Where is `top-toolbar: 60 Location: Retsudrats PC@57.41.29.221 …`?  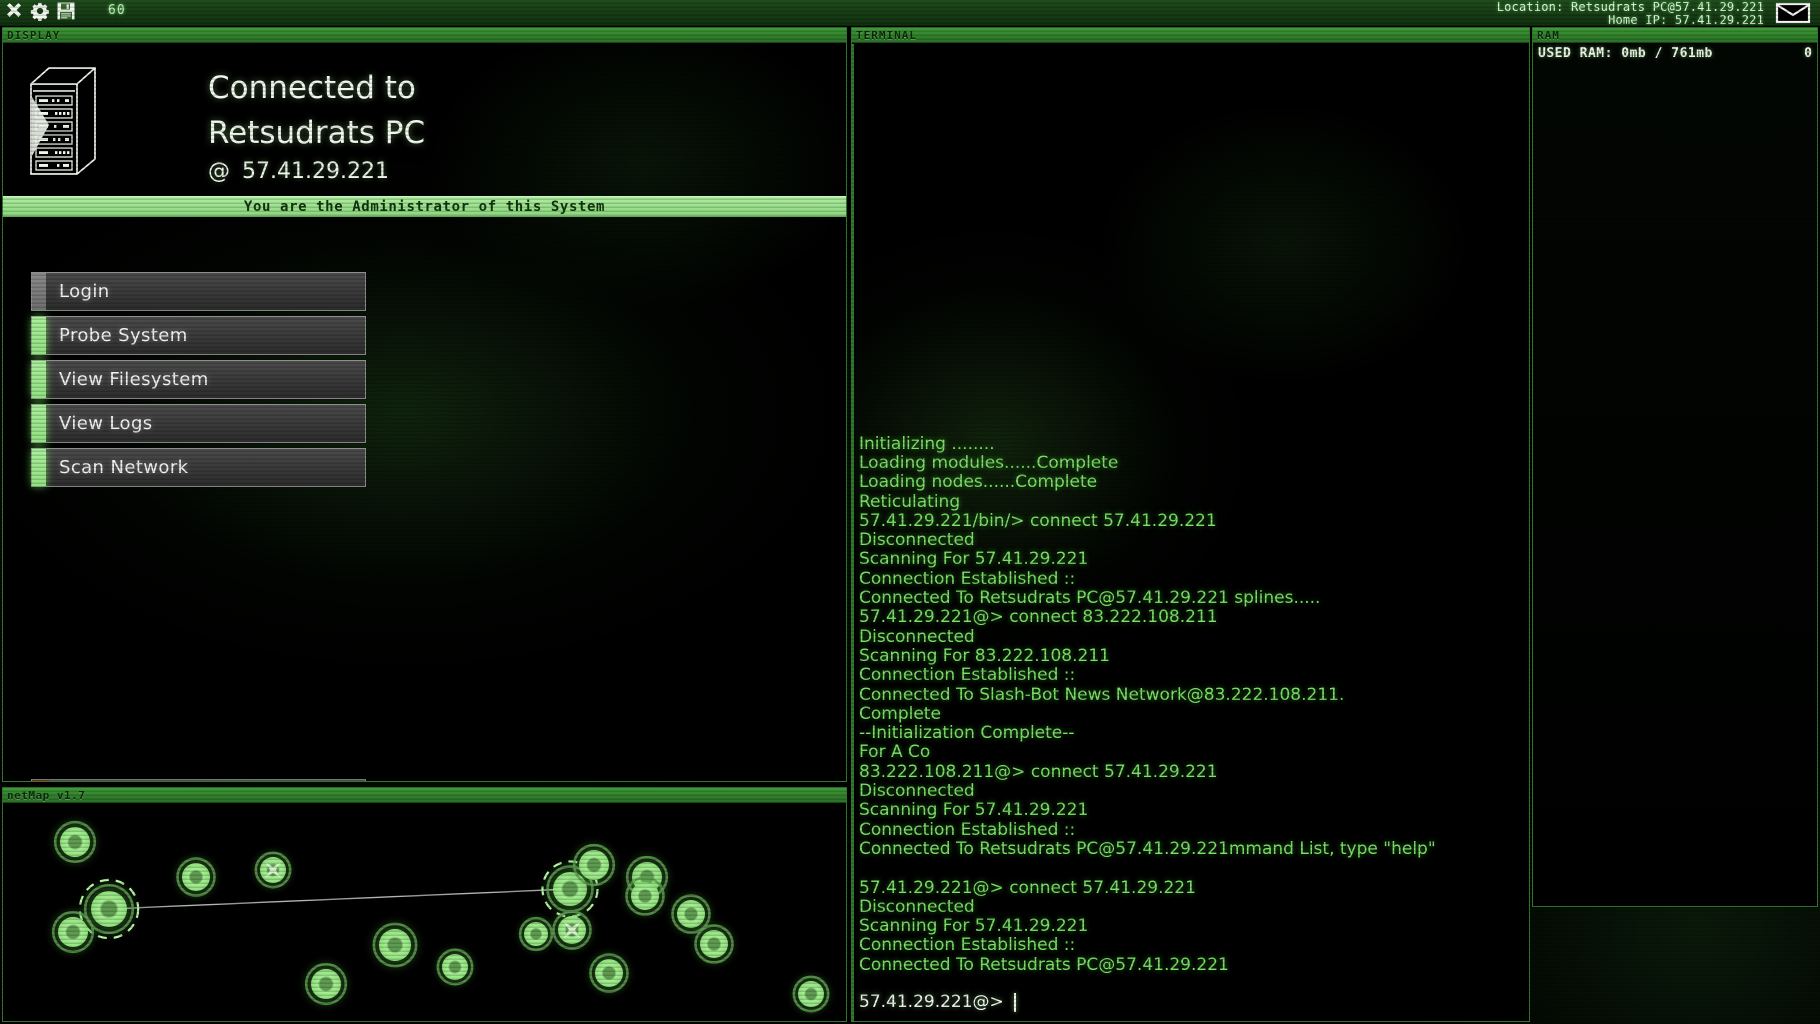 top-toolbar: 60 Location: Retsudrats PC@57.41.29.221 … is located at coordinates (910, 13).